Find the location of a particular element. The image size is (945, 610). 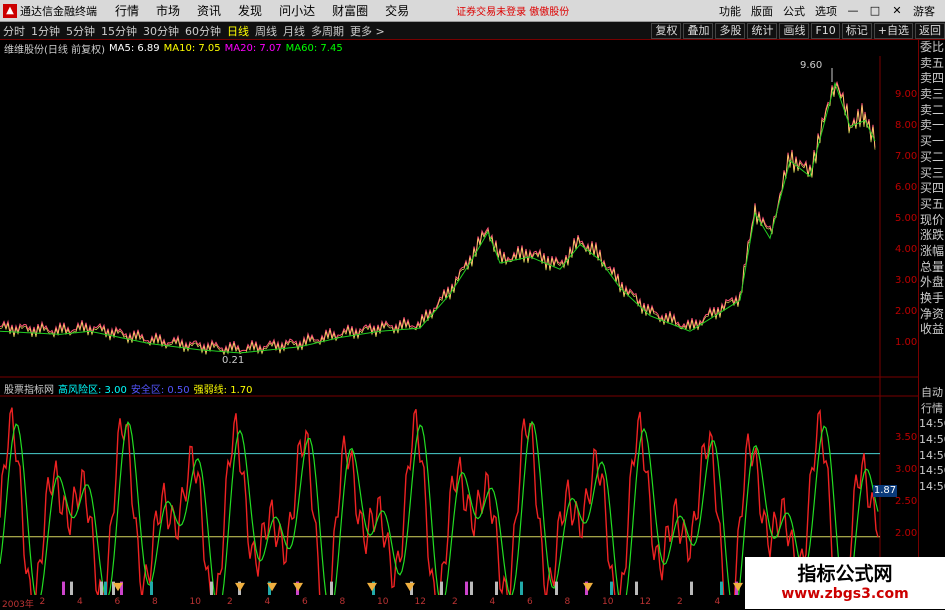

sidebar-item: 买一 is located at coordinates (932, 142).